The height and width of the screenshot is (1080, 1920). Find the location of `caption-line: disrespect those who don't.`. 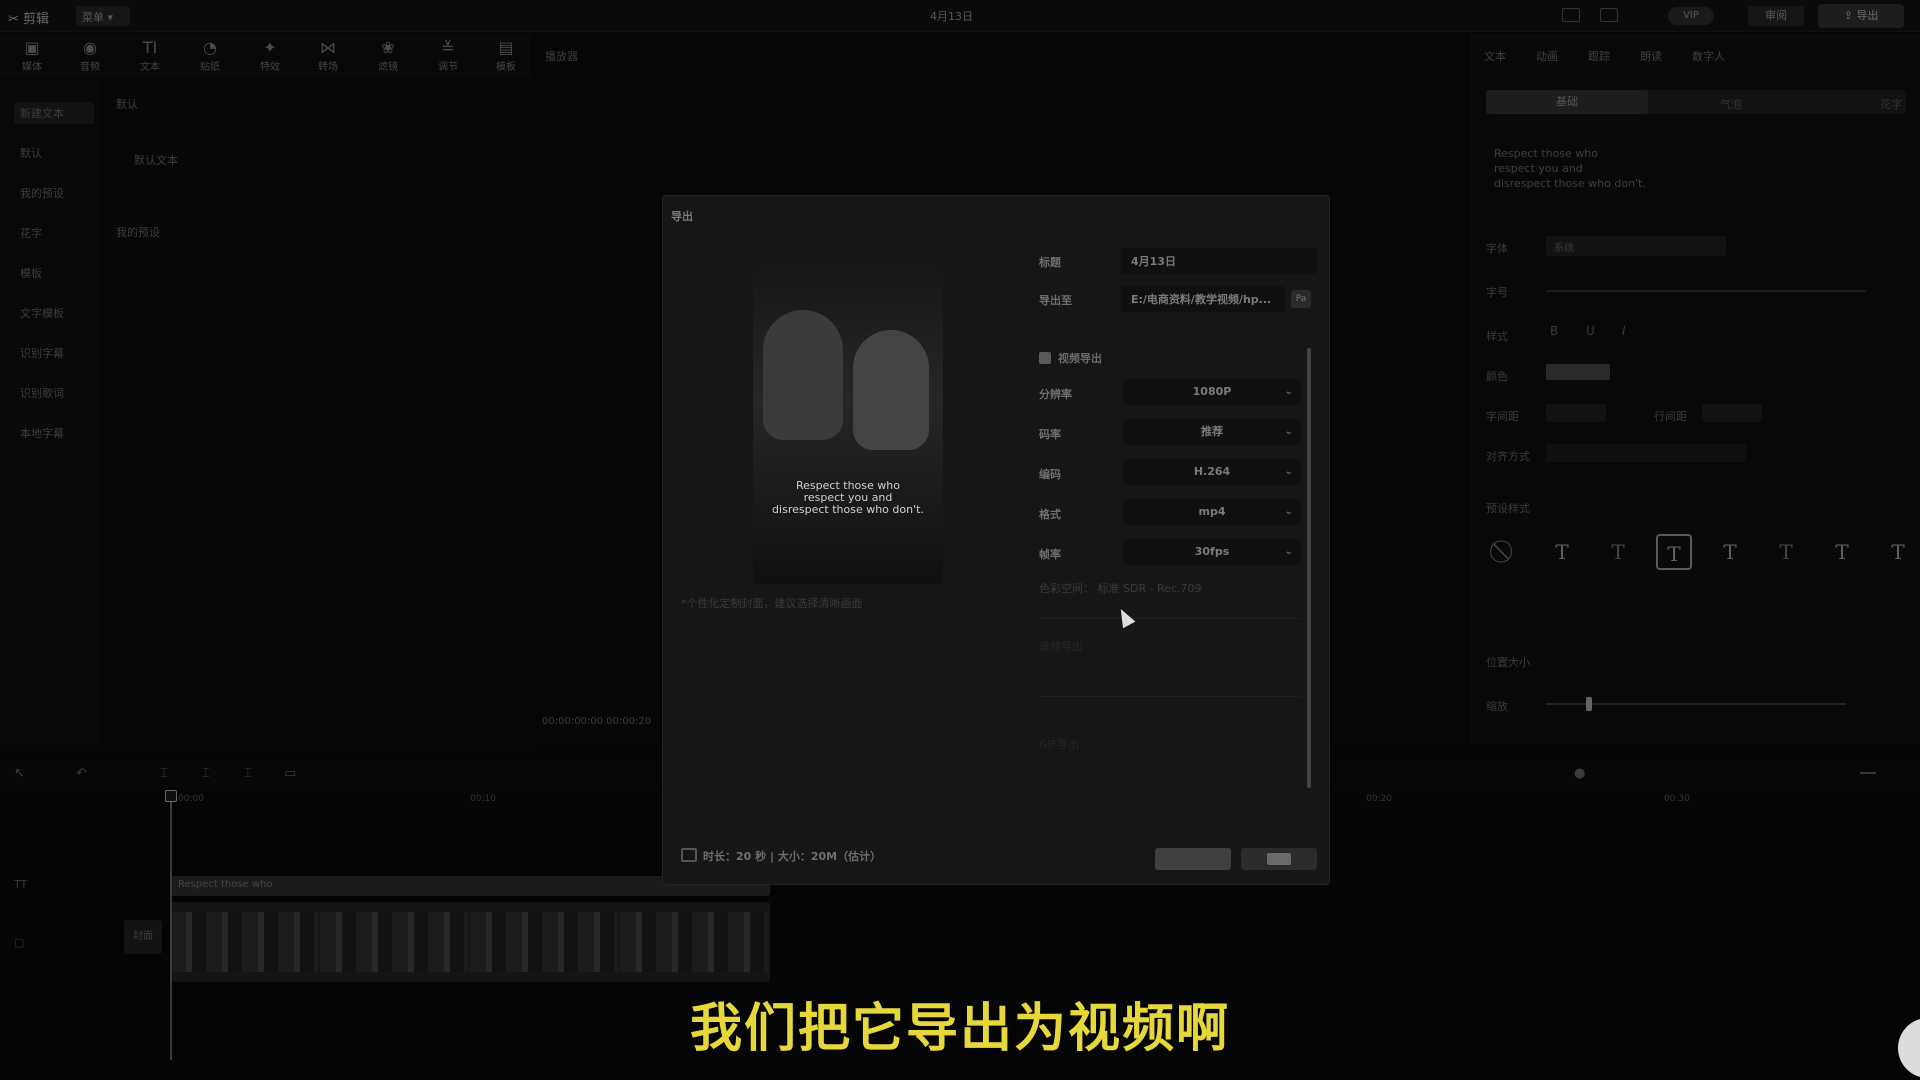

caption-line: disrespect those who don't. is located at coordinates (848, 509).